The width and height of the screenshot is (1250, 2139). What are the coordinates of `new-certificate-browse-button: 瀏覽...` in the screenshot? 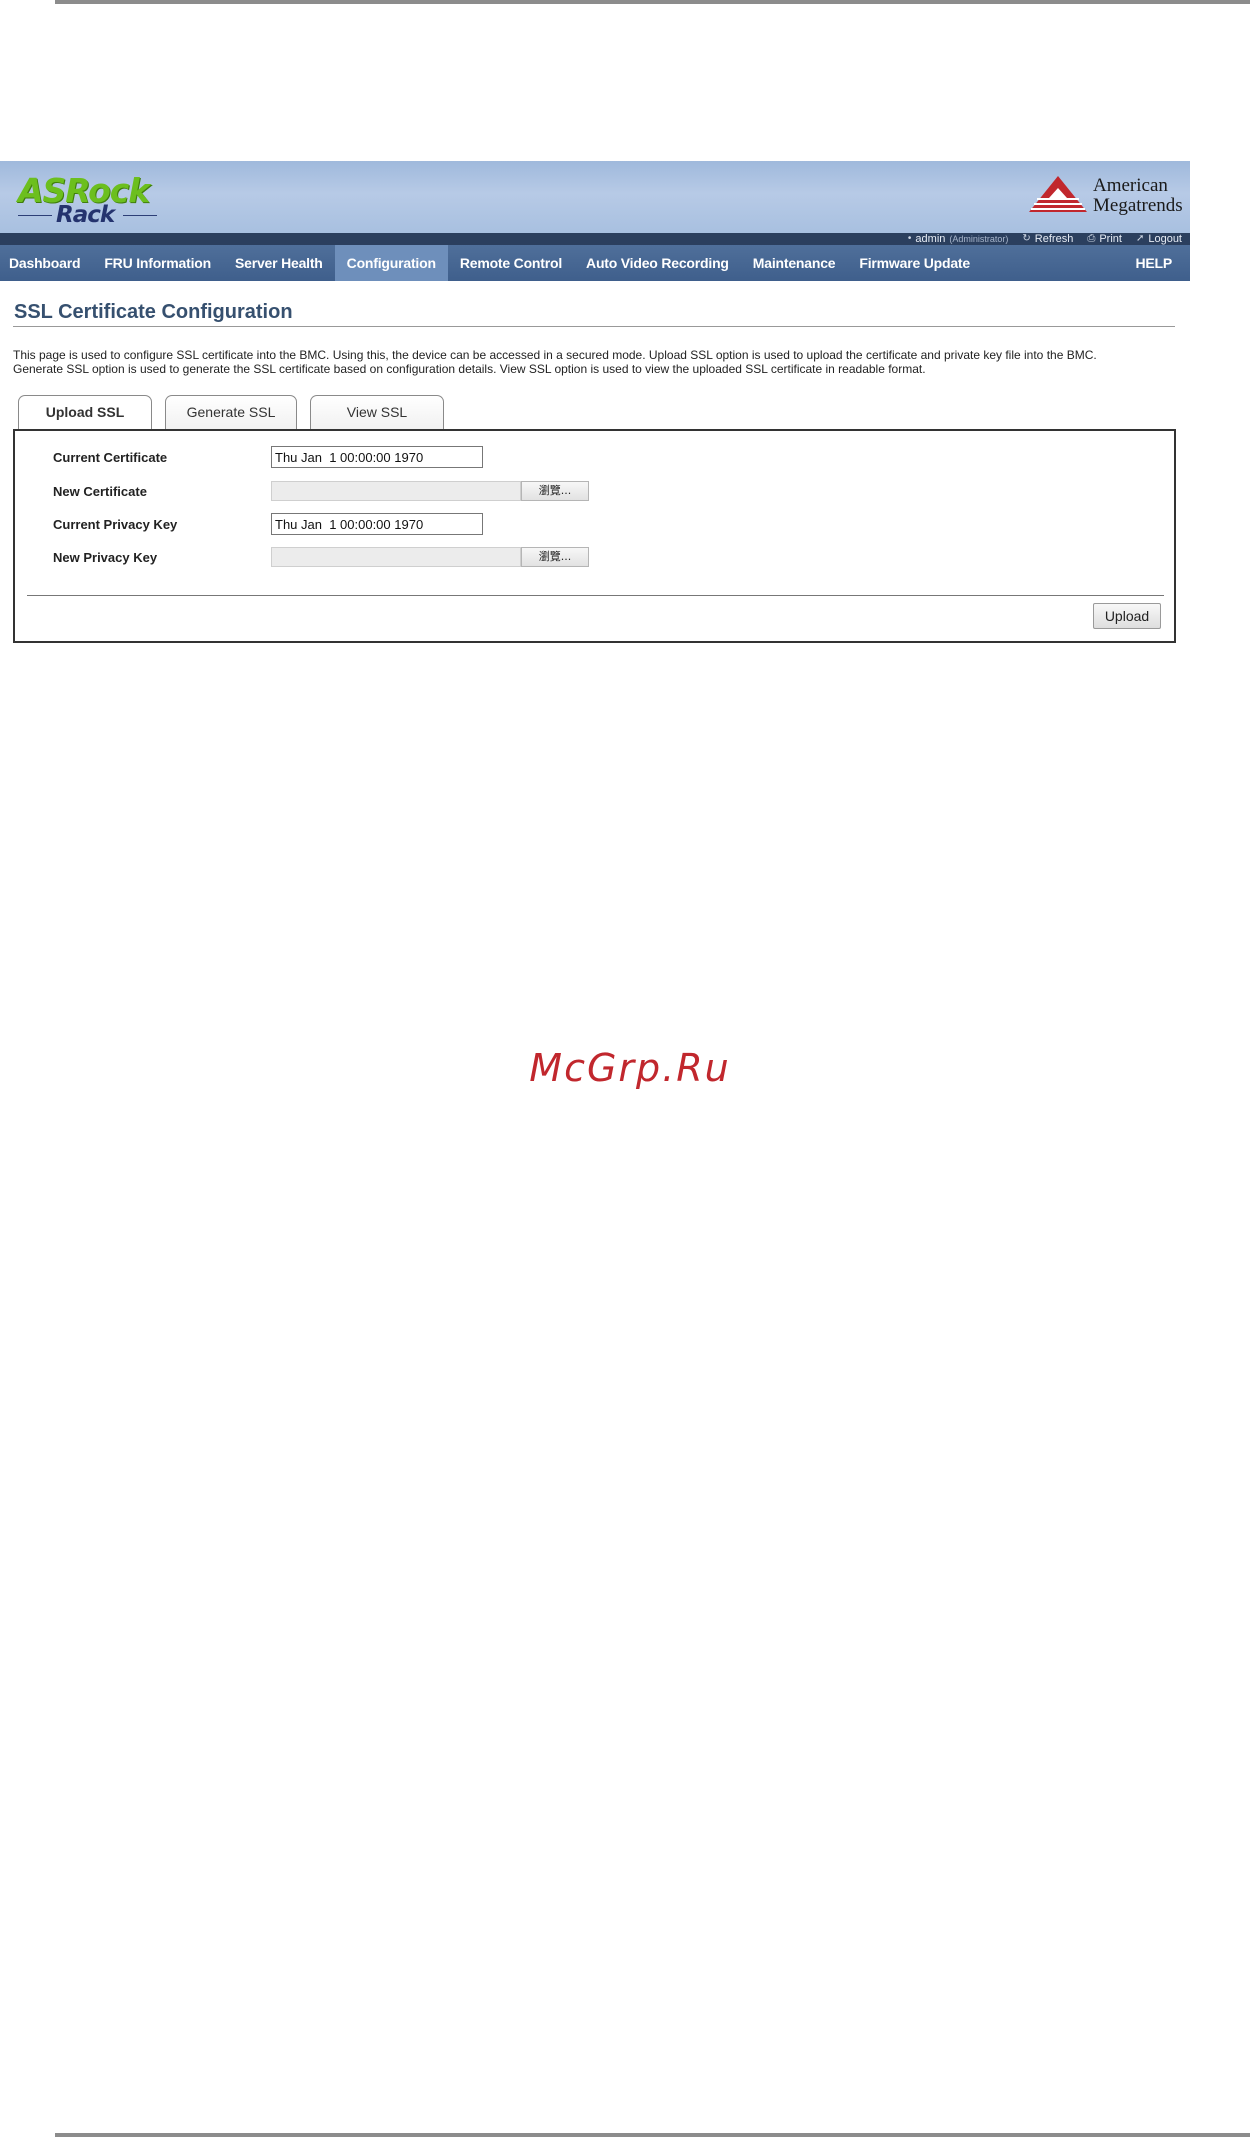 It's located at (555, 491).